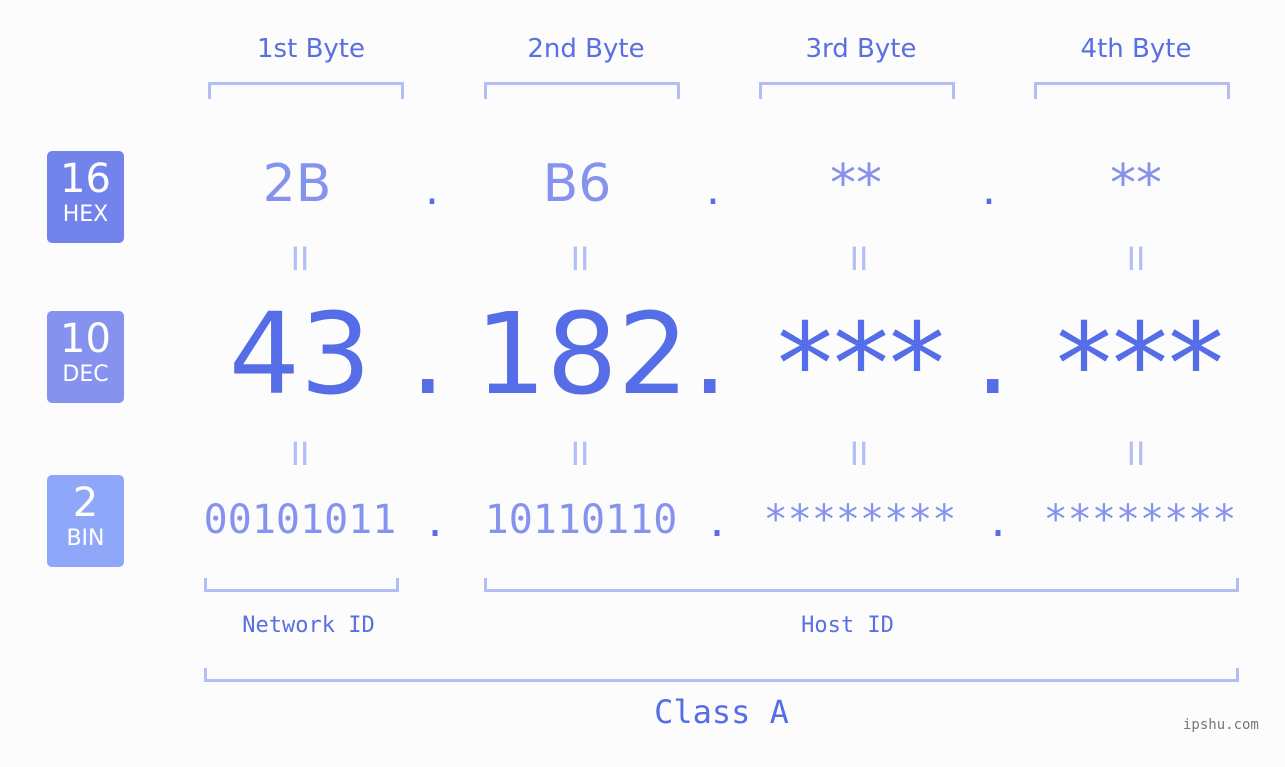 This screenshot has width=1285, height=767. What do you see at coordinates (300, 520) in the screenshot?
I see `bin-byte-1: 00101011` at bounding box center [300, 520].